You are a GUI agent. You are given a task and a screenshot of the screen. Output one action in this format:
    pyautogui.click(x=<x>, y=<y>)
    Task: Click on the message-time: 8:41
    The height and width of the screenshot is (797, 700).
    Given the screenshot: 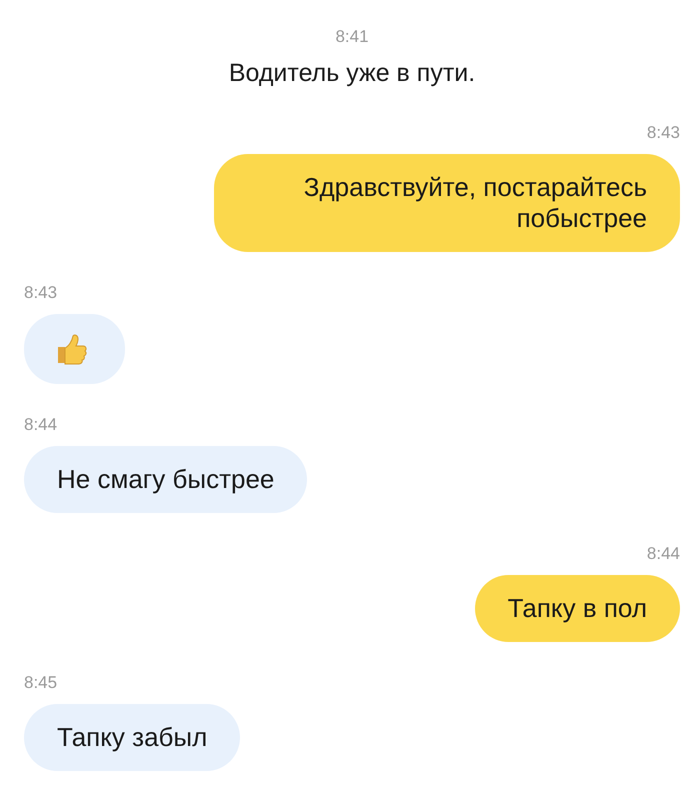 What is the action you would take?
    pyautogui.click(x=352, y=37)
    